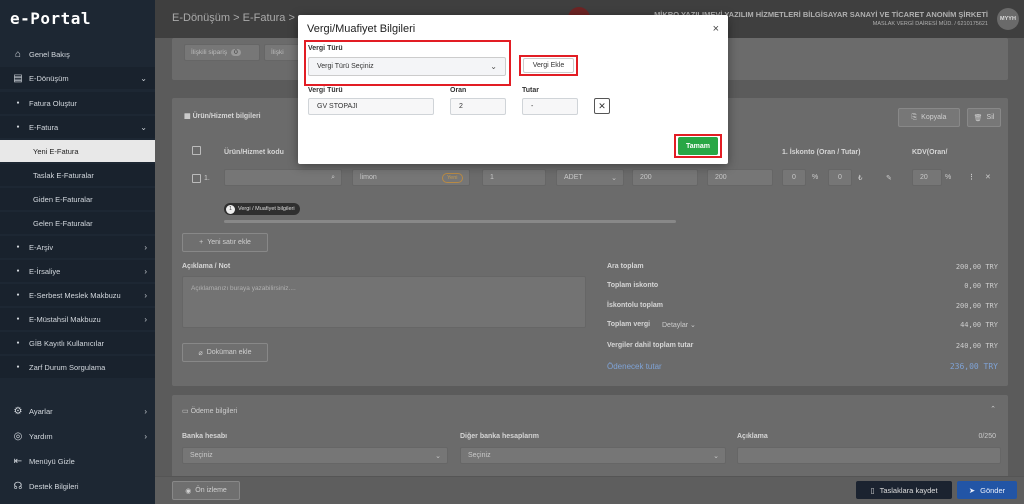 This screenshot has height=504, width=1024. I want to click on sidebar-item-label: Gelen E-Faturalar, so click(63, 223).